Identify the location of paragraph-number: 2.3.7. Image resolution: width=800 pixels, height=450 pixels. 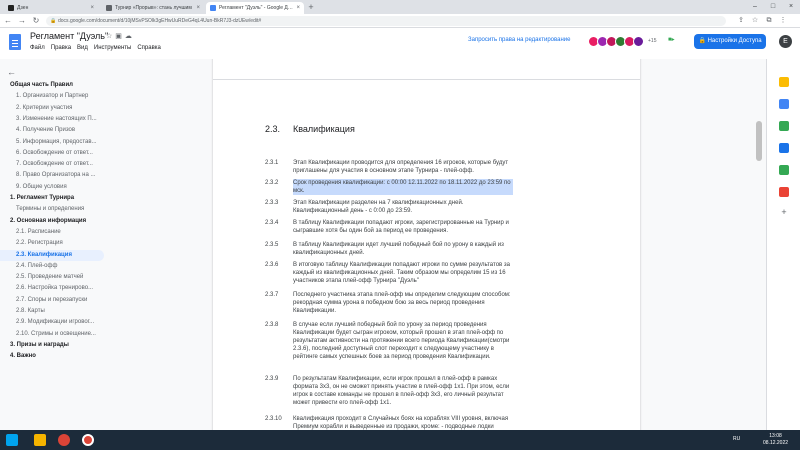
(272, 295).